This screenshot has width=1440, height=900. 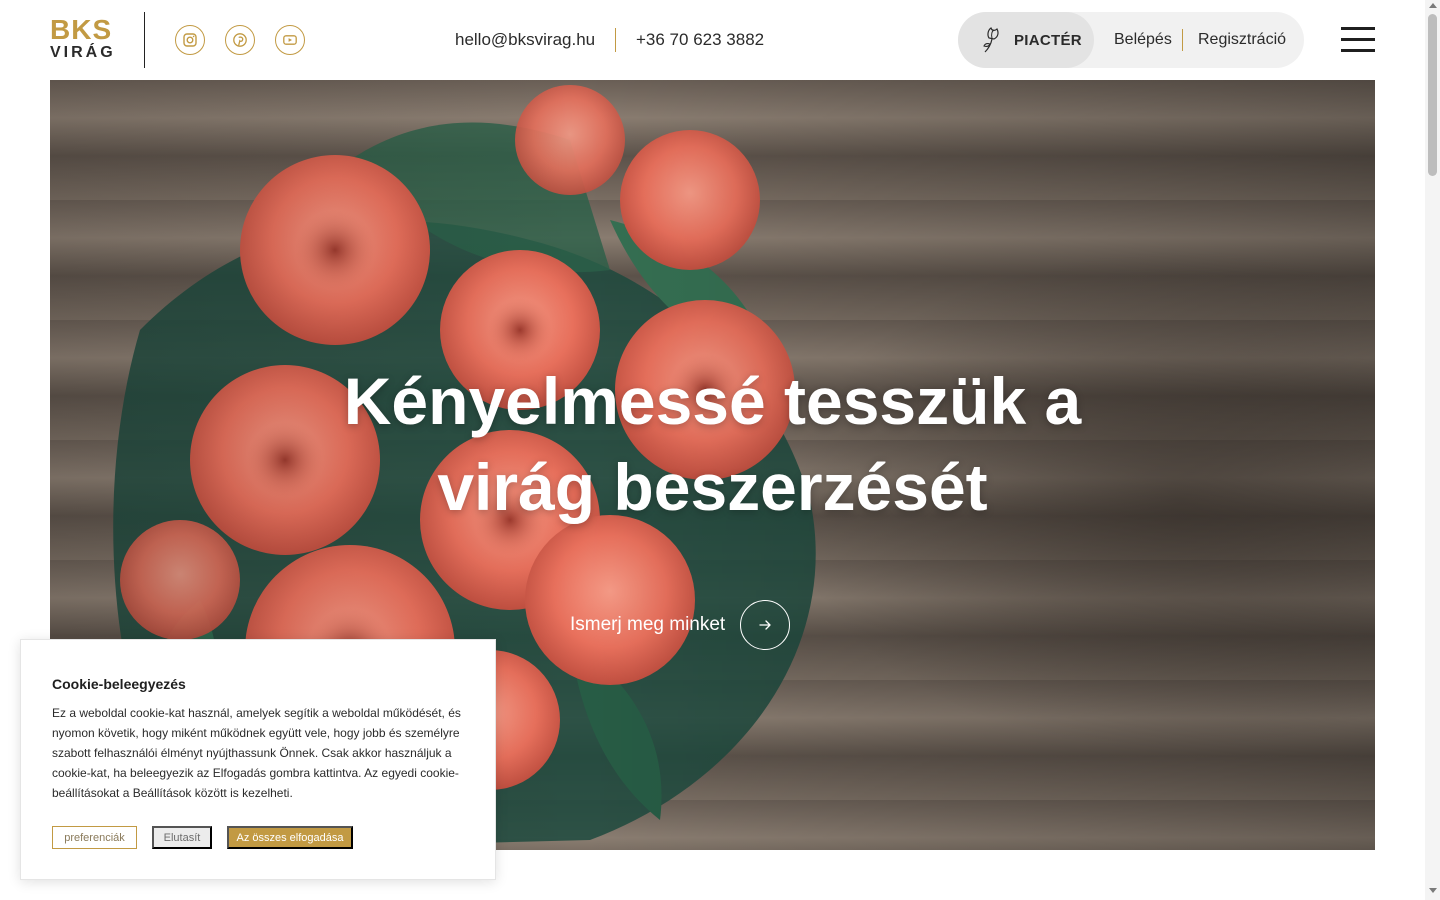 I want to click on youtube-link, so click(x=290, y=40).